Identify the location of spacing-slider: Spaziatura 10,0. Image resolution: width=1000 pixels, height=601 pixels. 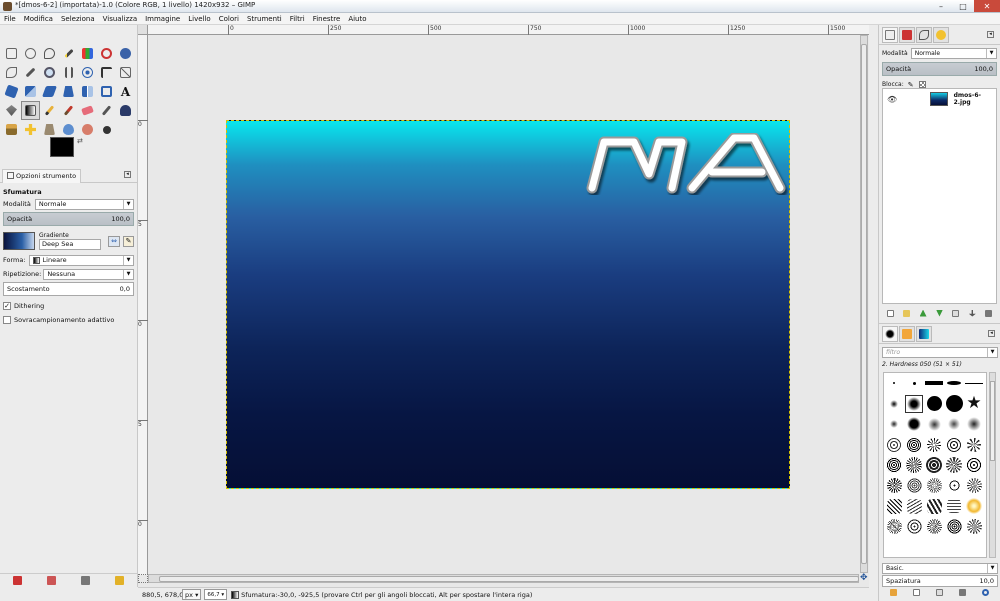
(940, 580).